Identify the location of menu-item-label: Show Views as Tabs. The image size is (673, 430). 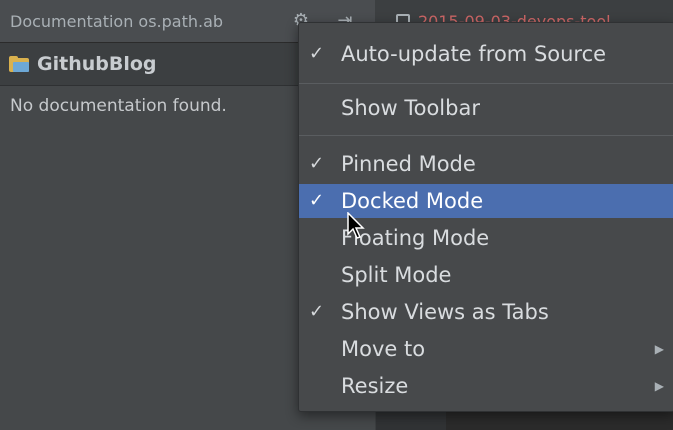
(445, 312).